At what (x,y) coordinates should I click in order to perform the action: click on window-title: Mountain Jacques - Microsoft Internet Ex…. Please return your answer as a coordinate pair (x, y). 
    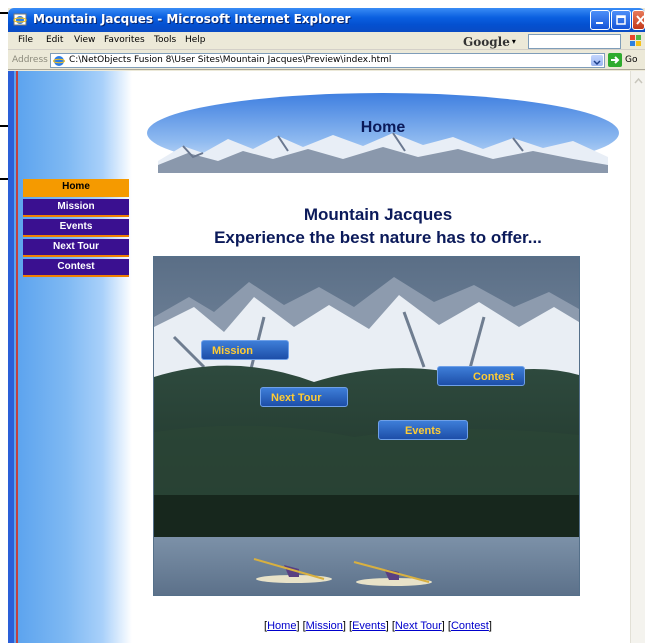
    Looking at the image, I should click on (192, 19).